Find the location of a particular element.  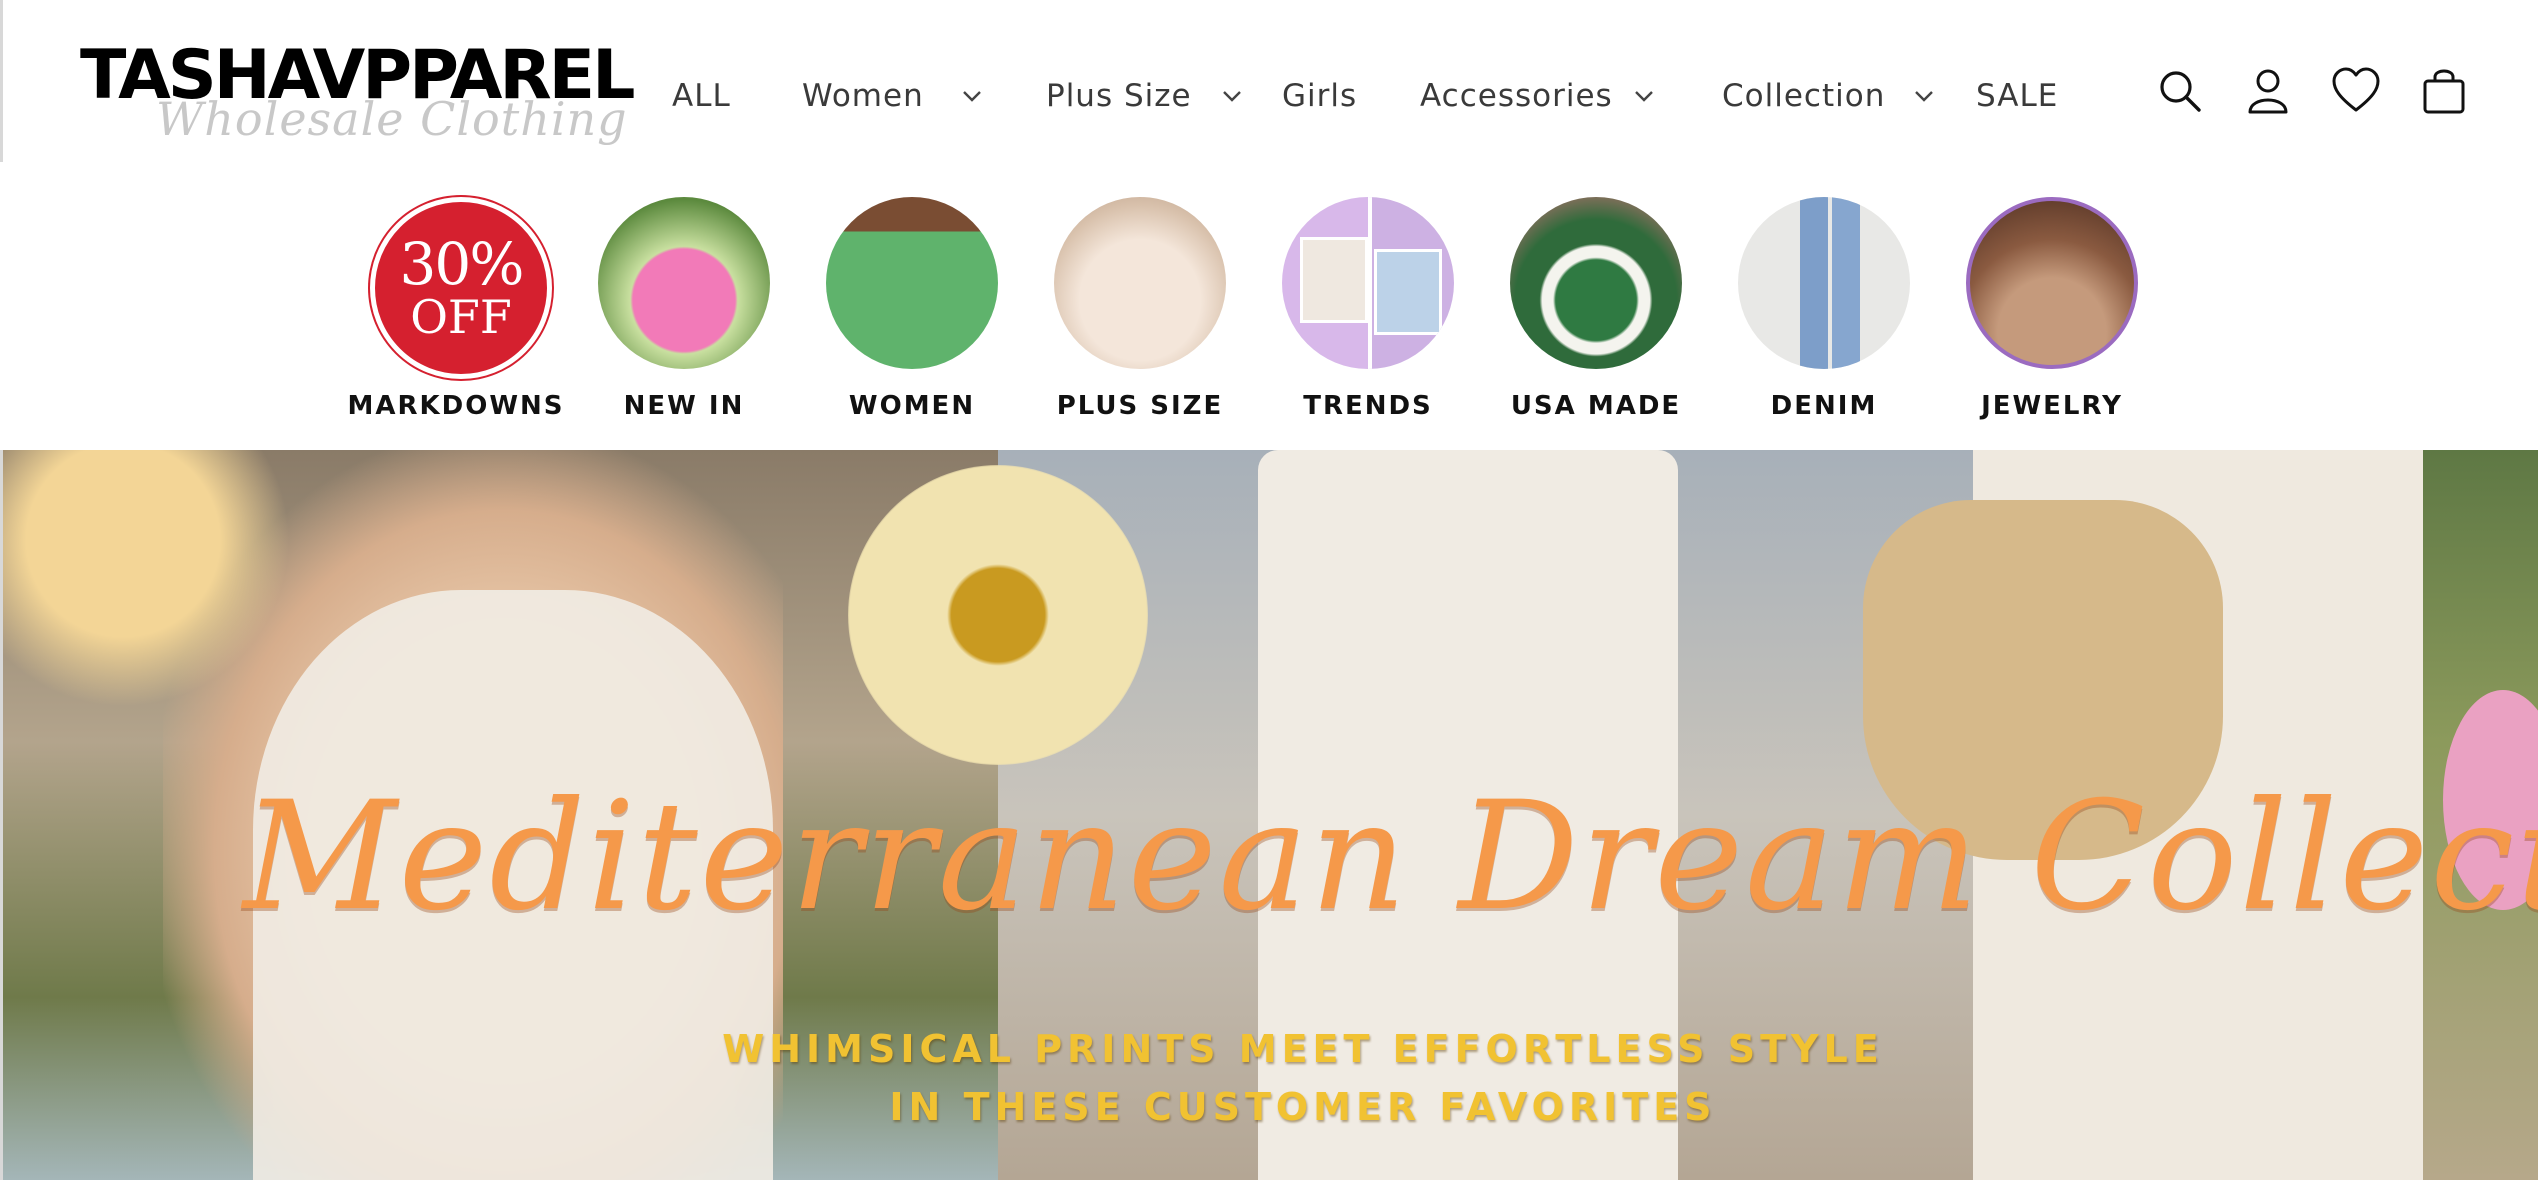

nav-item-women: Women is located at coordinates (863, 96).